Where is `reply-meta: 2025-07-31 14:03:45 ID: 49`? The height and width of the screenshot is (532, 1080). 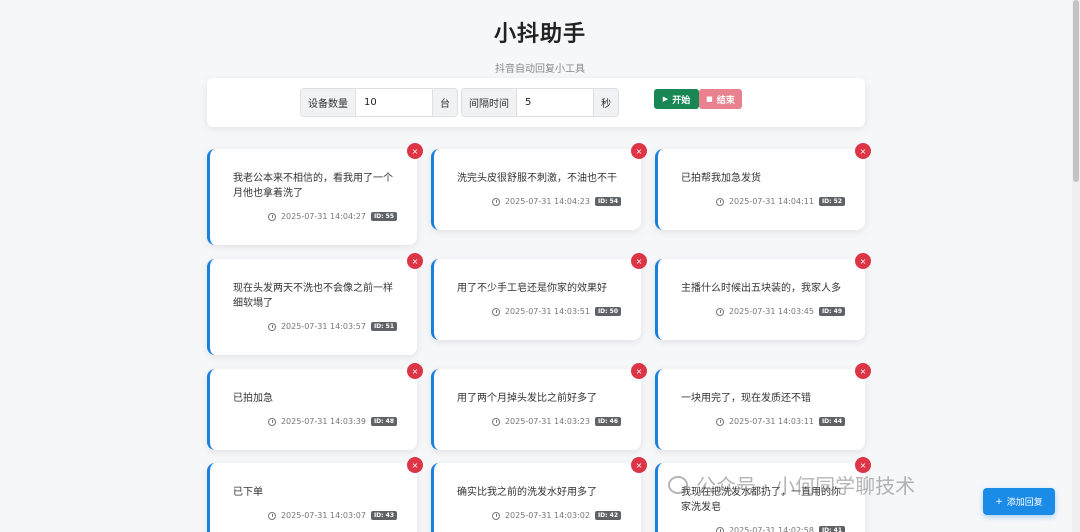 reply-meta: 2025-07-31 14:03:45 ID: 49 is located at coordinates (780, 311).